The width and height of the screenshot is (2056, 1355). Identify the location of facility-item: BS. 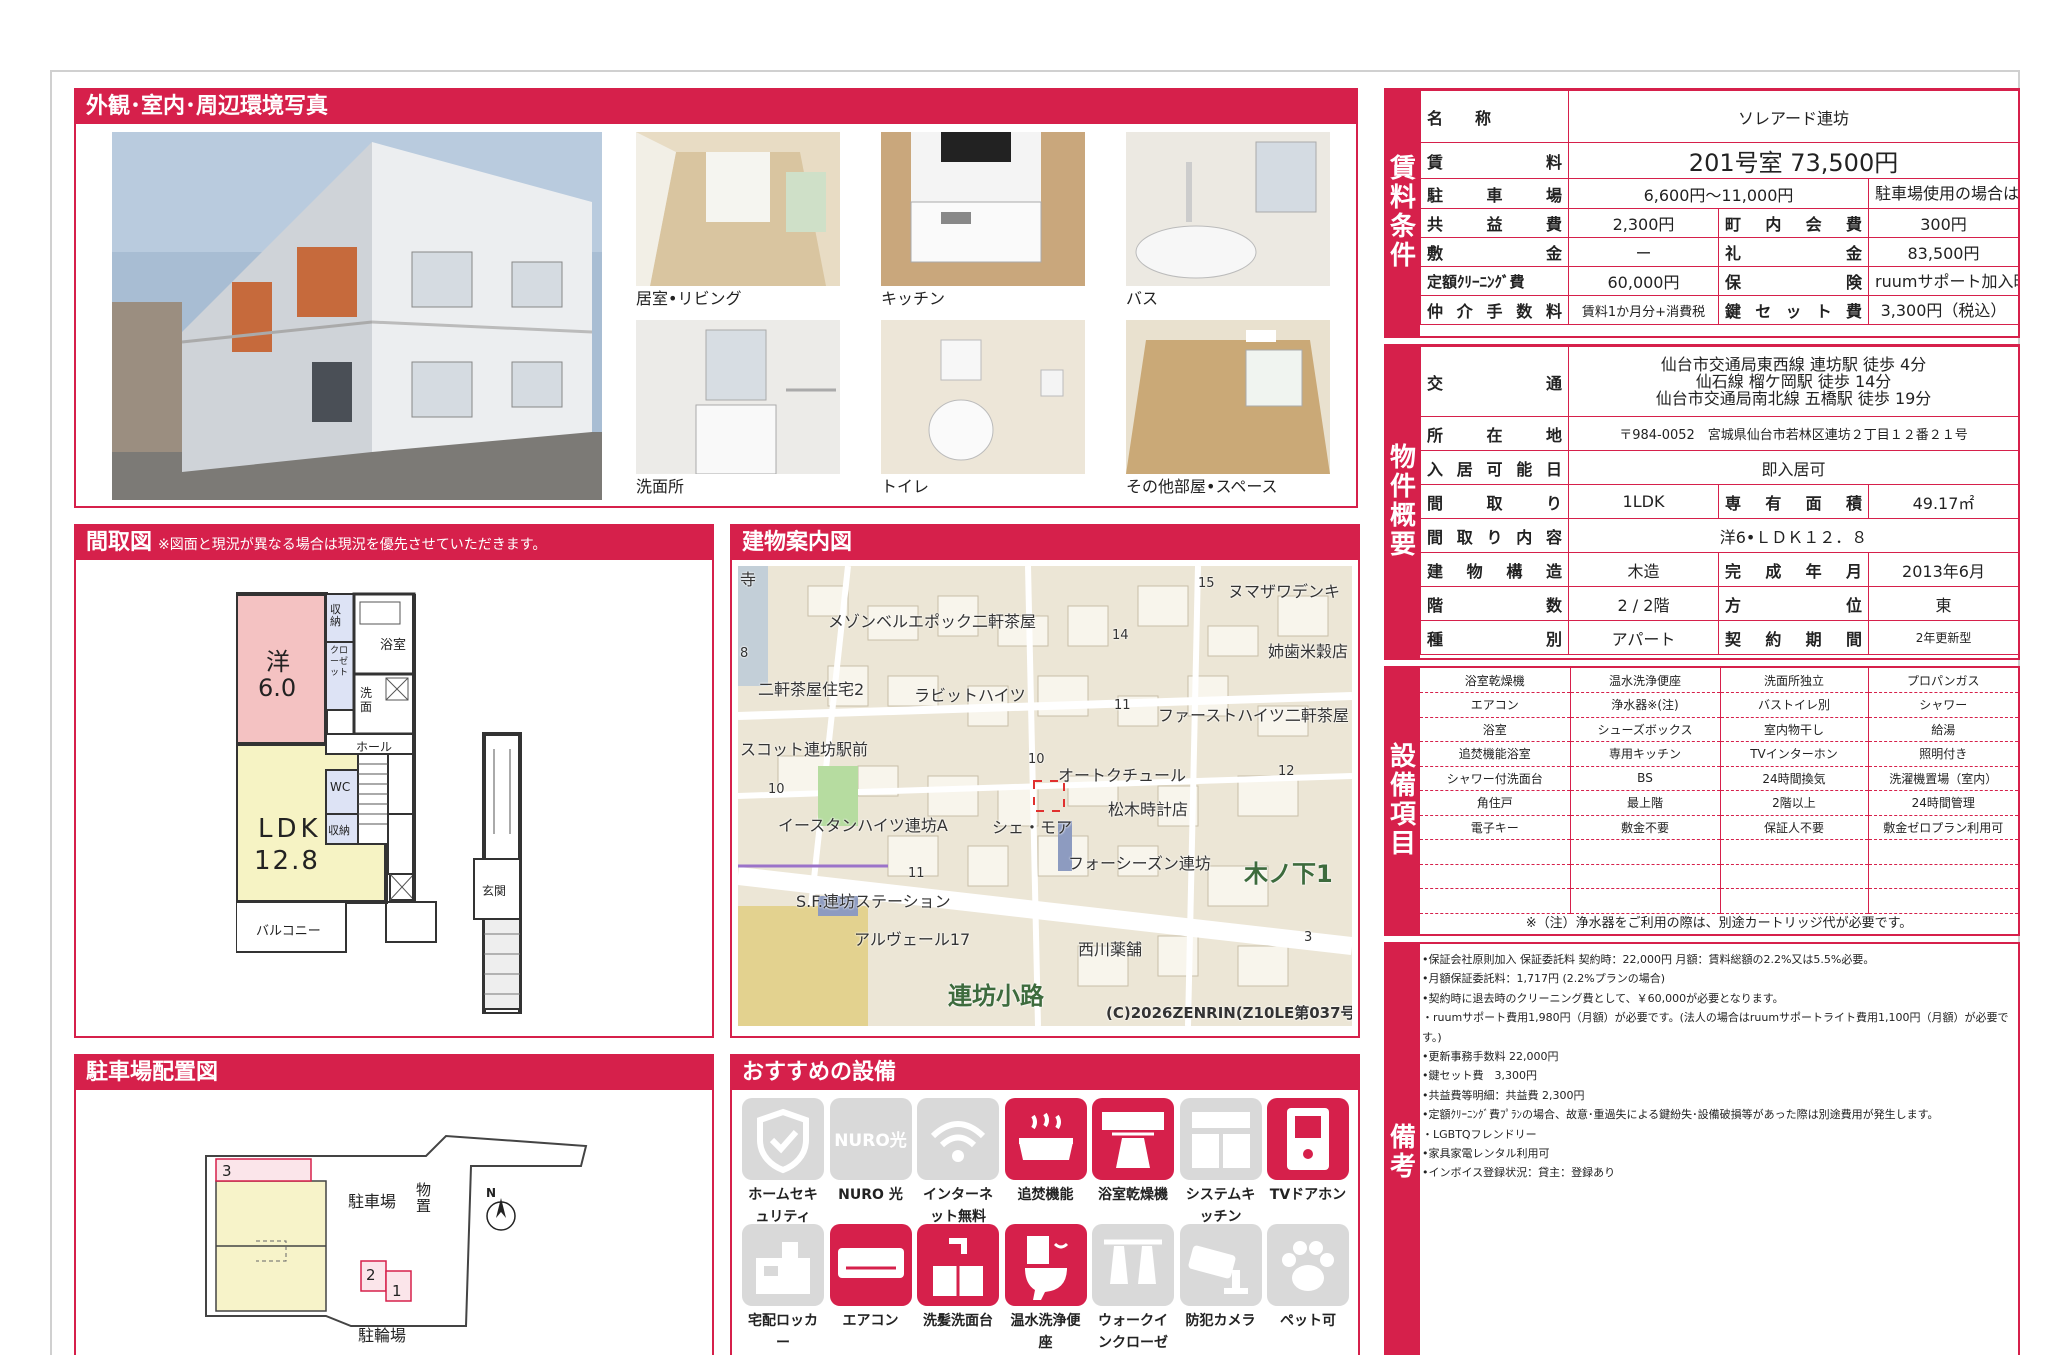
(1645, 778).